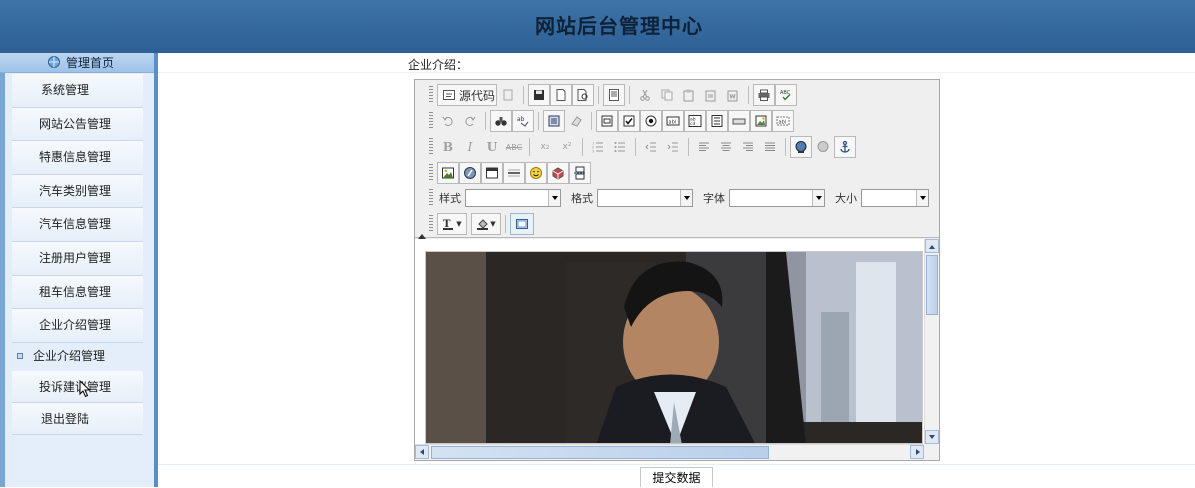  I want to click on textarea-icon: abcd, so click(695, 121).